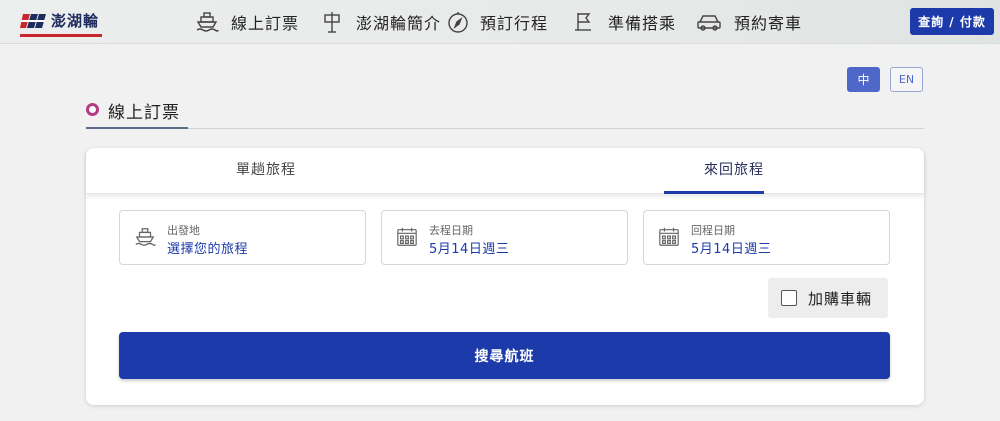 This screenshot has height=421, width=1000. Describe the element at coordinates (504, 237) in the screenshot. I see `depart-date-field: 去程日期 5月14日週三` at that location.